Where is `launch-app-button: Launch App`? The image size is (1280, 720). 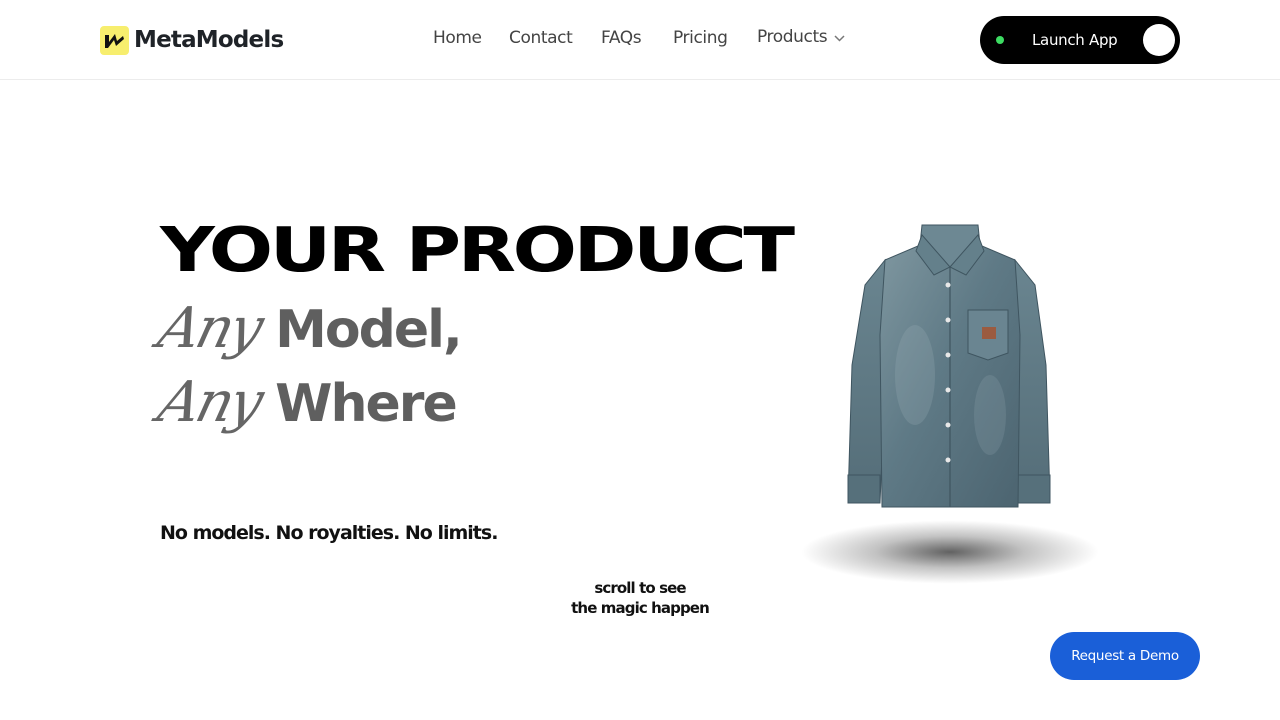 launch-app-button: Launch App is located at coordinates (1080, 40).